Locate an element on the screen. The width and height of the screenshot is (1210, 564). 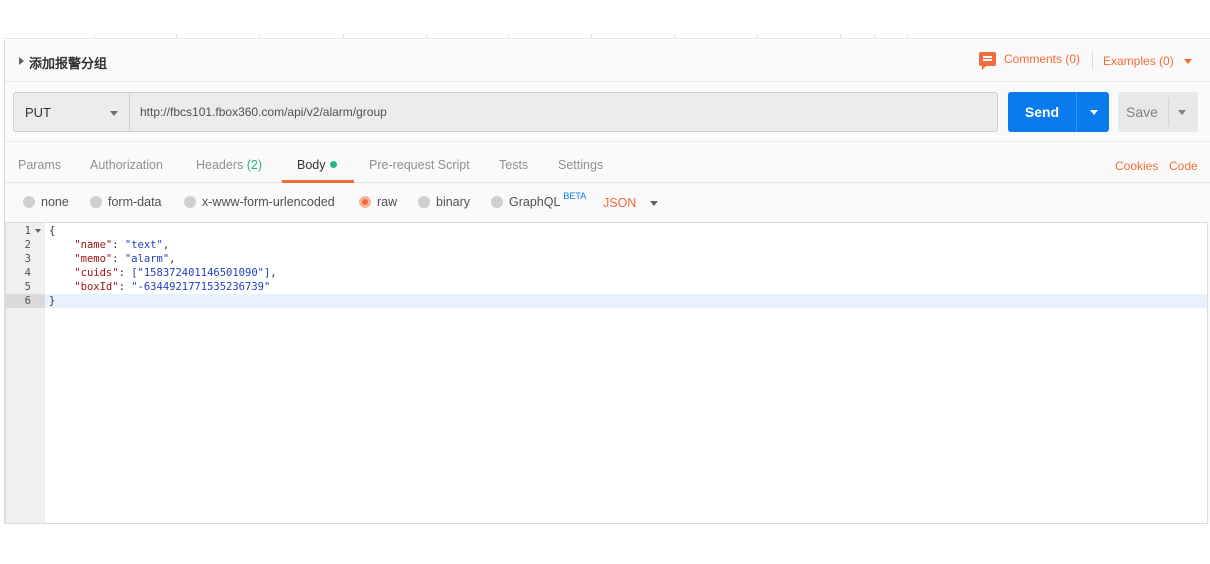
window-top-strip is located at coordinates (605, 20).